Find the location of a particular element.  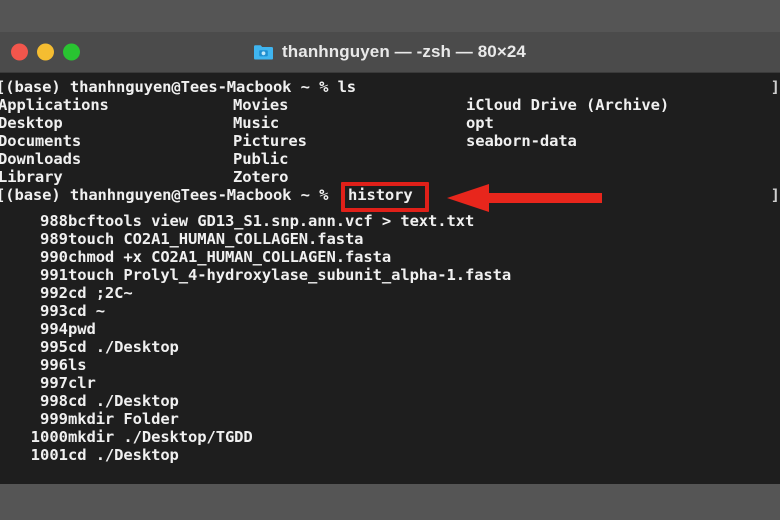

history-index: 995 is located at coordinates (54, 347).